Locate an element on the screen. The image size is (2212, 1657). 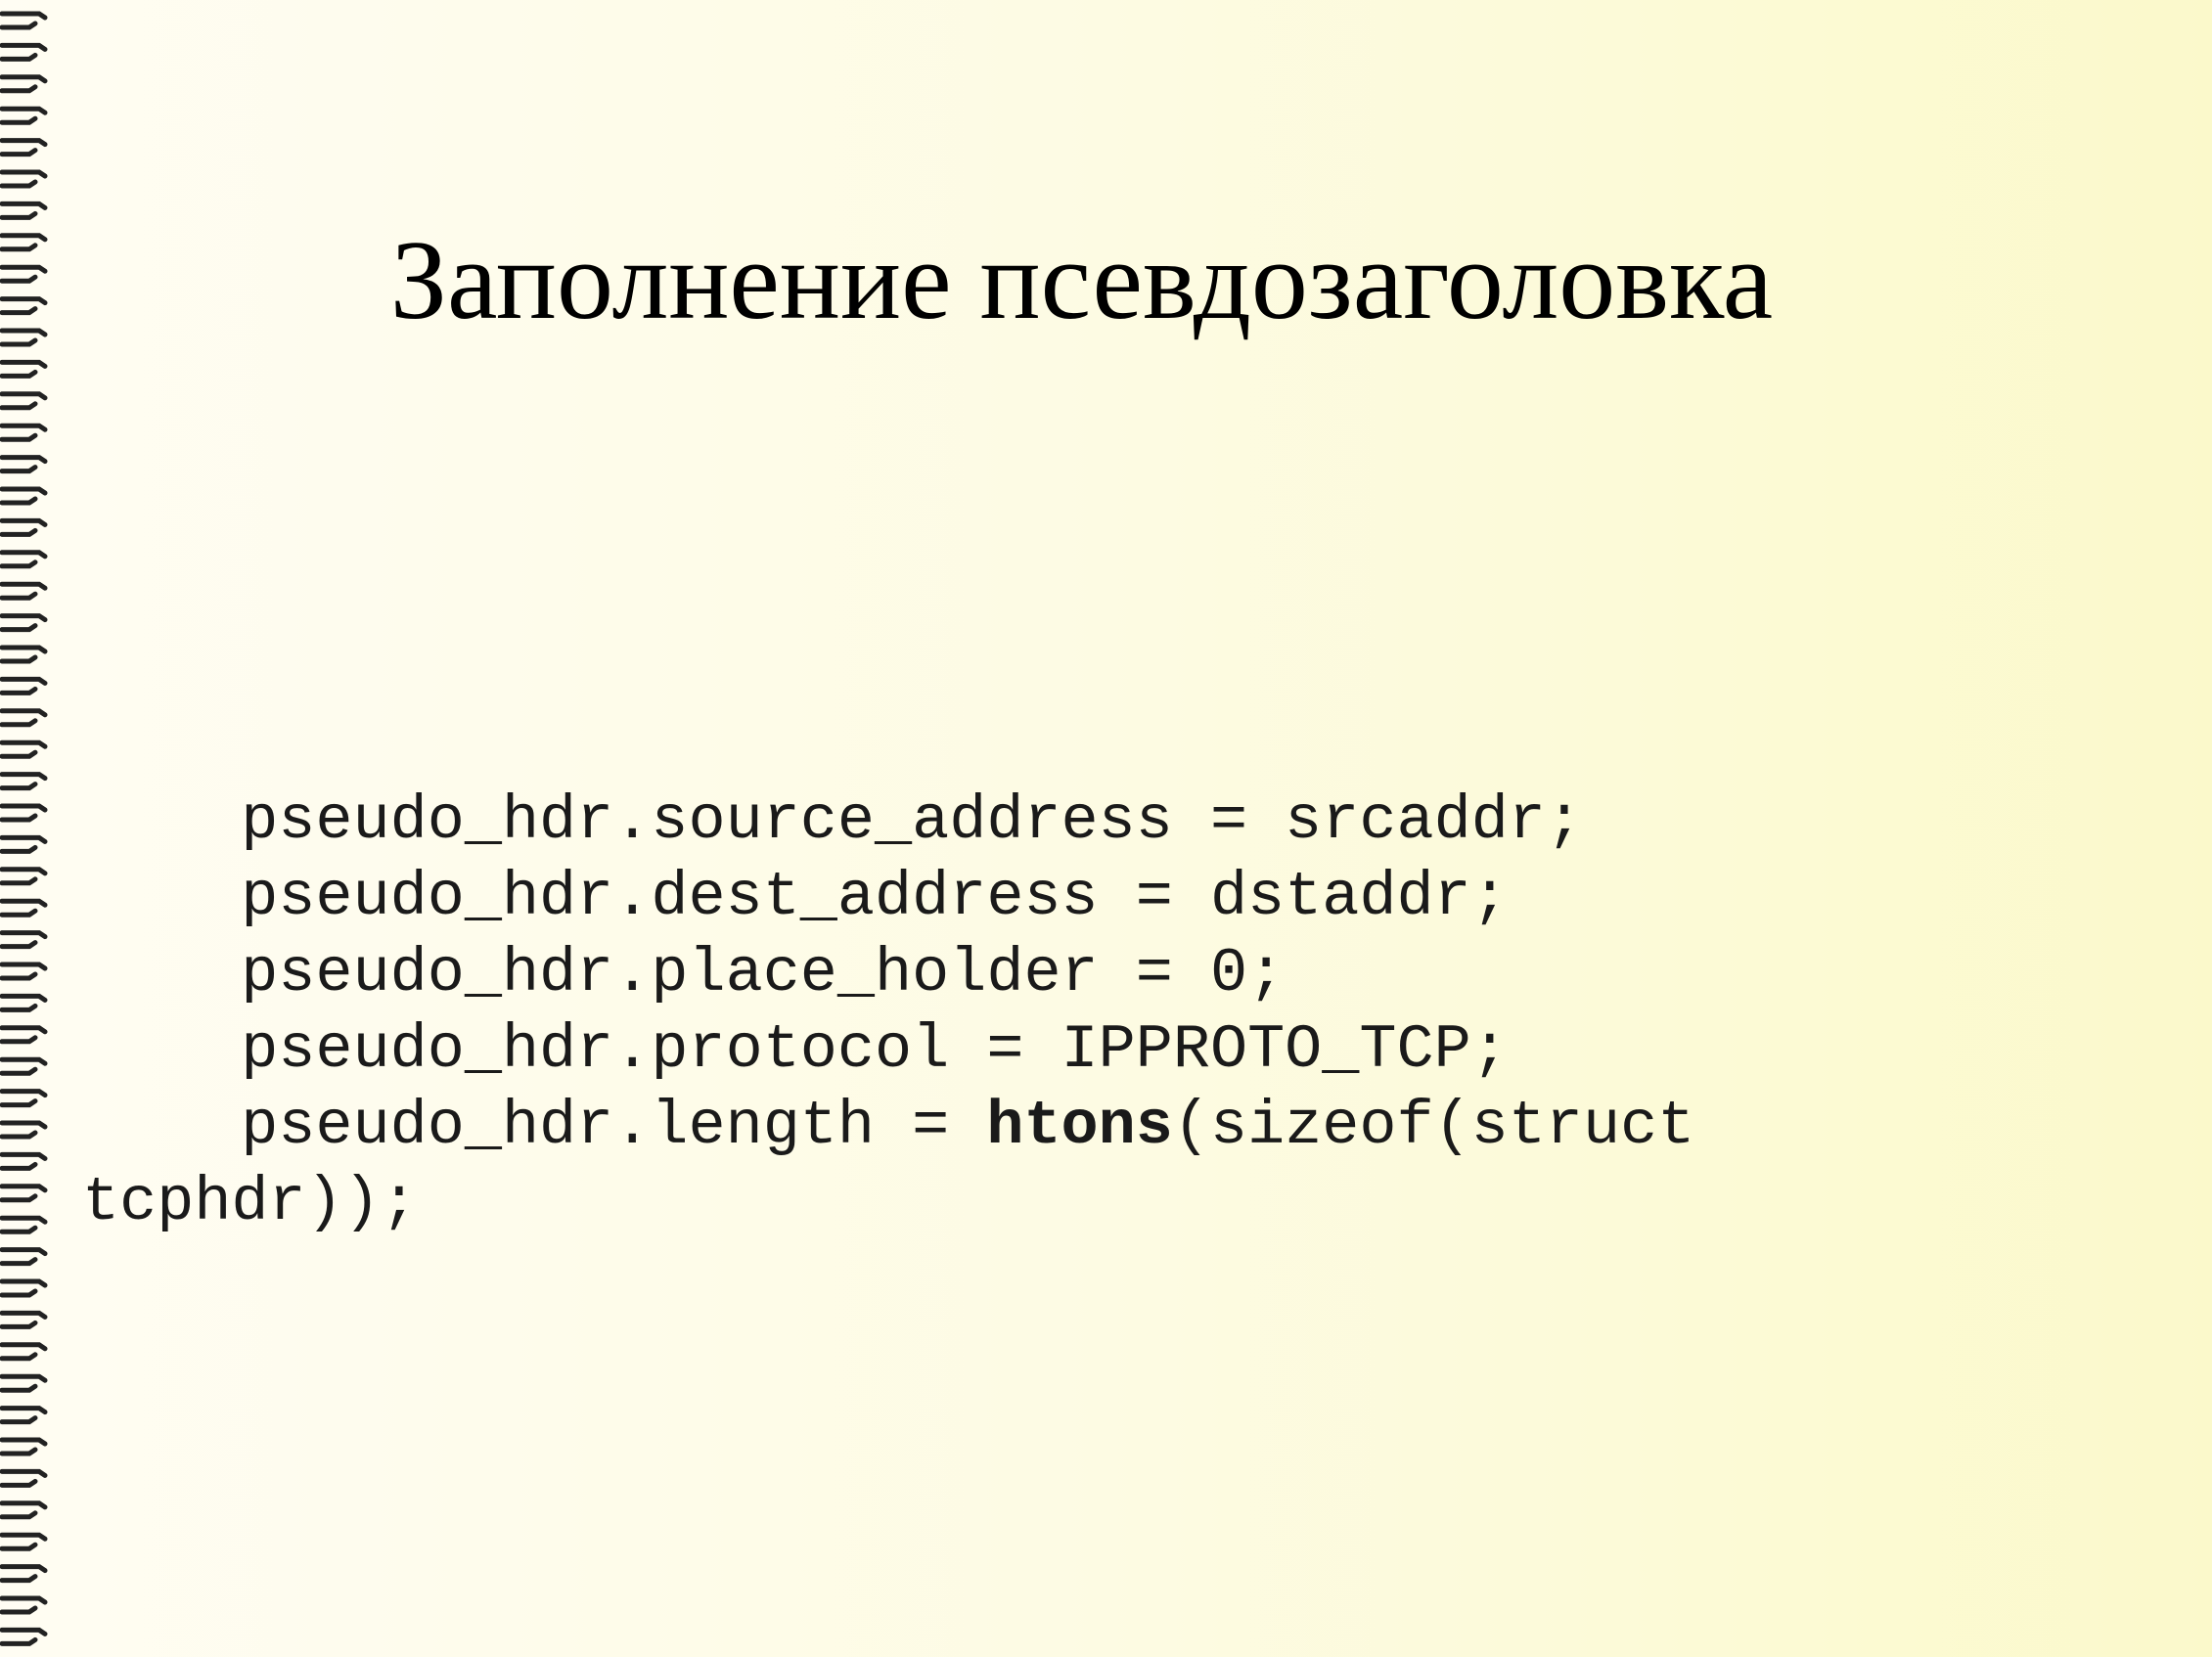
code-line-continuation: tcphdr)); is located at coordinates (250, 1203).